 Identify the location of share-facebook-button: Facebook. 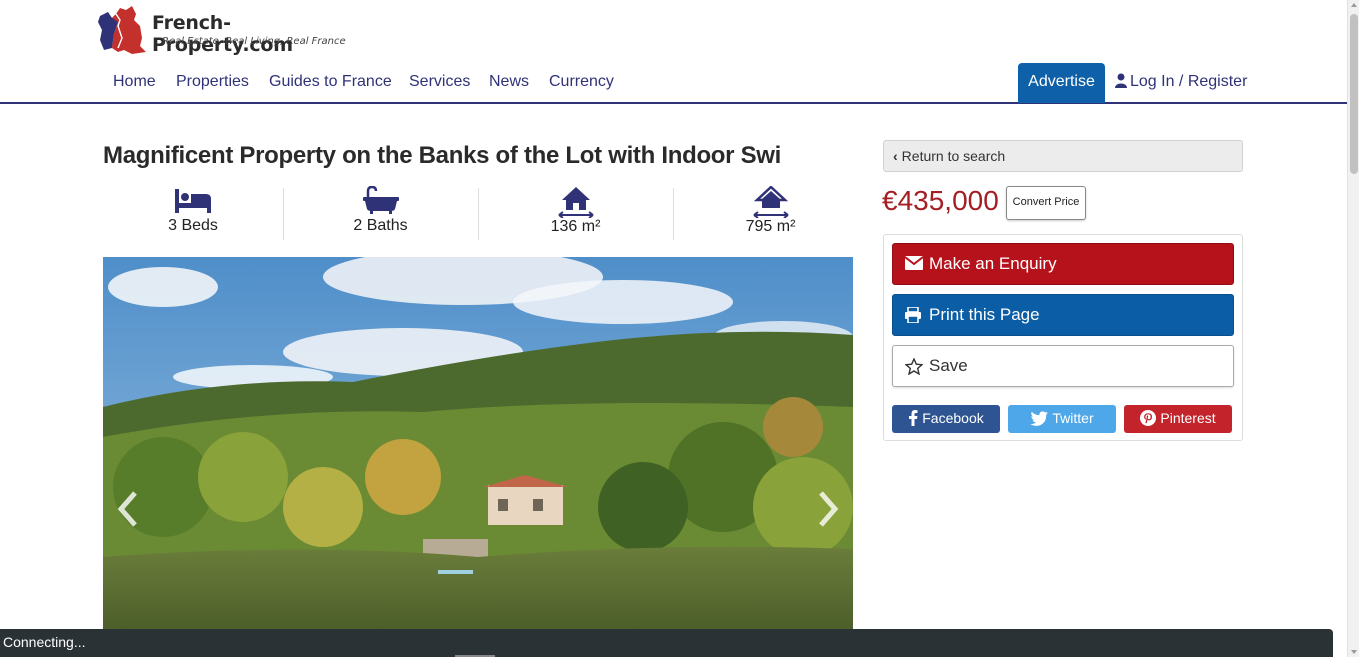
(946, 419).